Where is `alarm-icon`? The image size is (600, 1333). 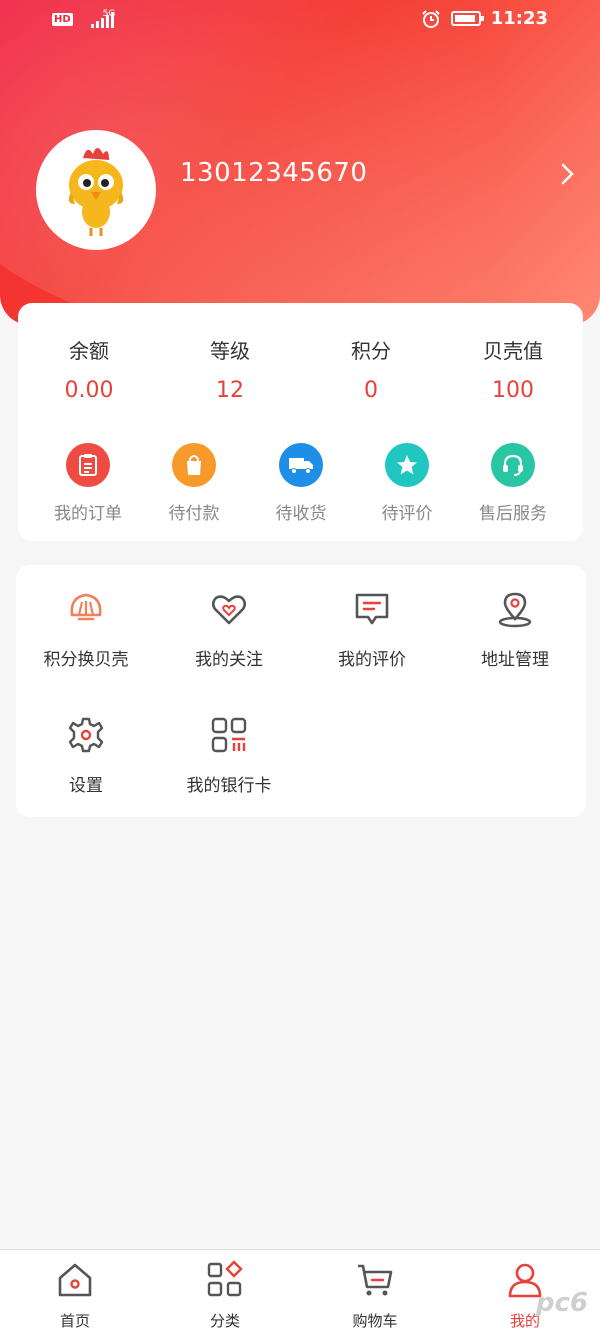
alarm-icon is located at coordinates (430, 18).